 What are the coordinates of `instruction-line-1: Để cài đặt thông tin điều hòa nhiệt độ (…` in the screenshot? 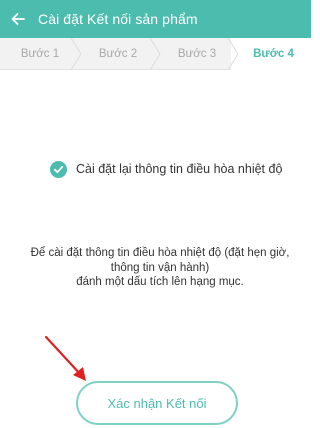 It's located at (160, 253).